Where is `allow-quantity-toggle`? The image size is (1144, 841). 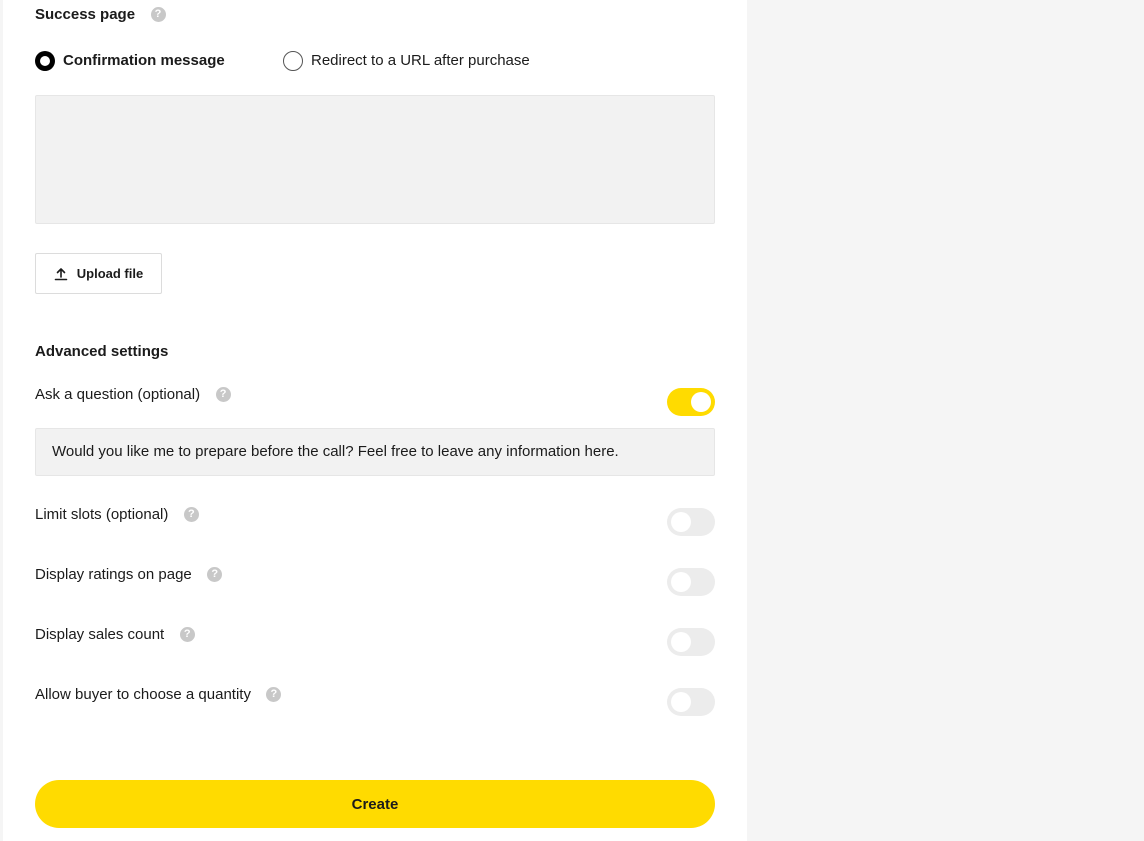
allow-quantity-toggle is located at coordinates (691, 702).